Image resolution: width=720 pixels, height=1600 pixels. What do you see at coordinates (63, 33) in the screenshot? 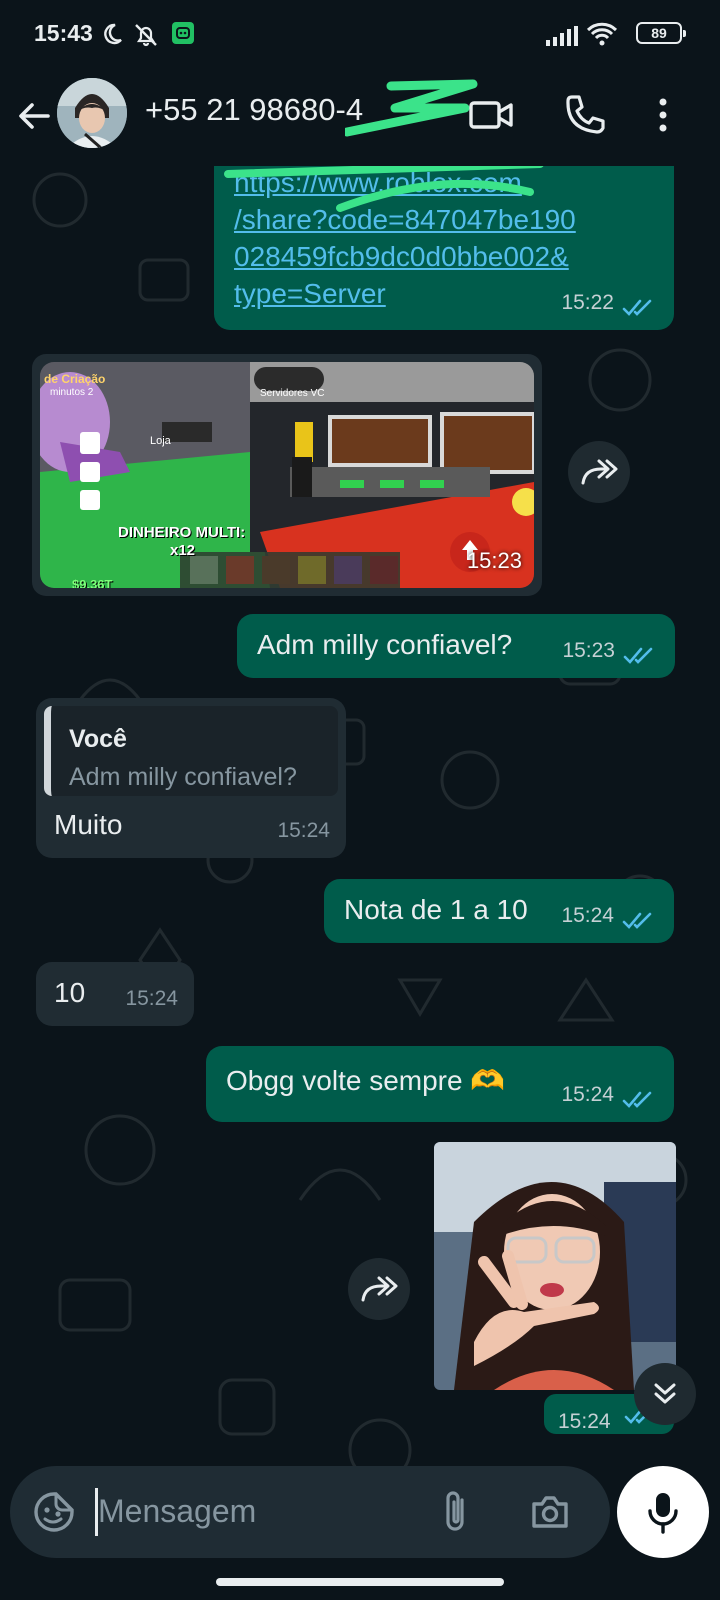
I see `status-time: 15:43` at bounding box center [63, 33].